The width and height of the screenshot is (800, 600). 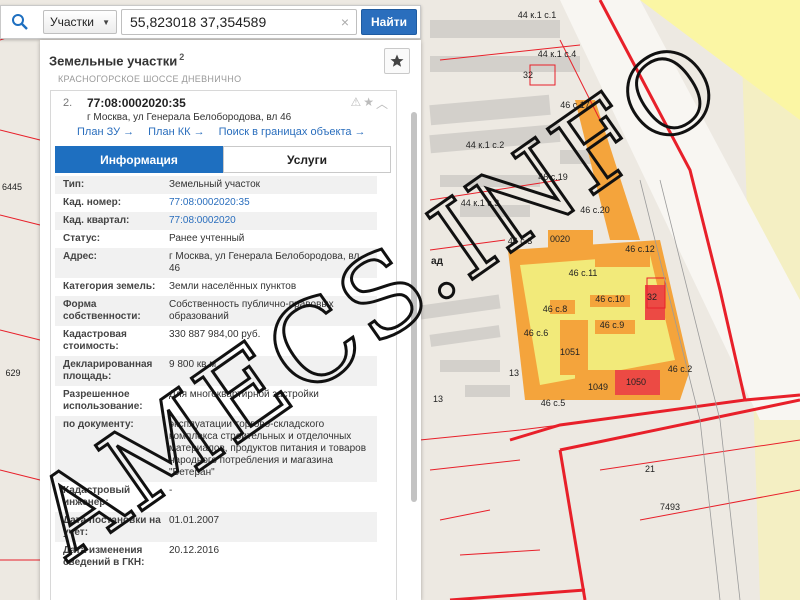 What do you see at coordinates (292, 132) in the screenshot?
I see `link-search-in-bounds: Поиск в границах объекта →` at bounding box center [292, 132].